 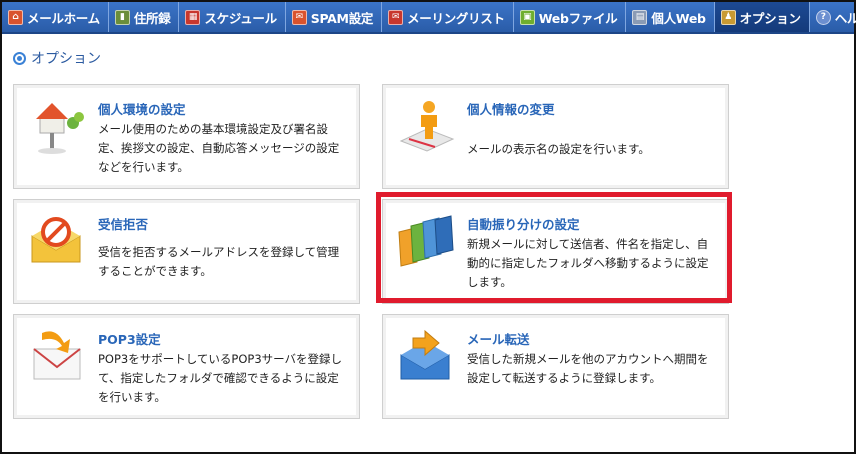 I want to click on folders-sort-icon, so click(x=426, y=241).